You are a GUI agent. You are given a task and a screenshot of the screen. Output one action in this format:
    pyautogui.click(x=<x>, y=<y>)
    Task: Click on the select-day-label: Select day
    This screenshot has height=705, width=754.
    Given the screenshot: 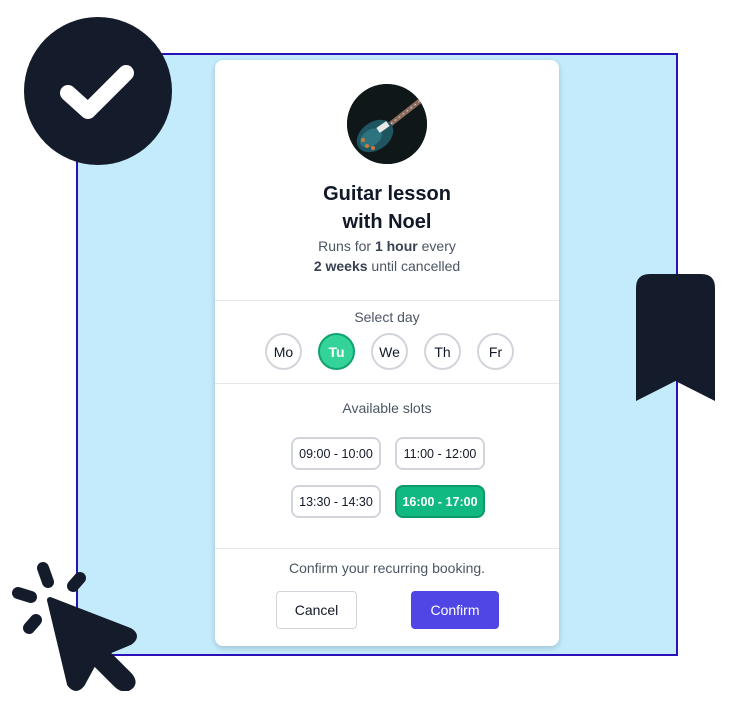 What is the action you would take?
    pyautogui.click(x=387, y=317)
    